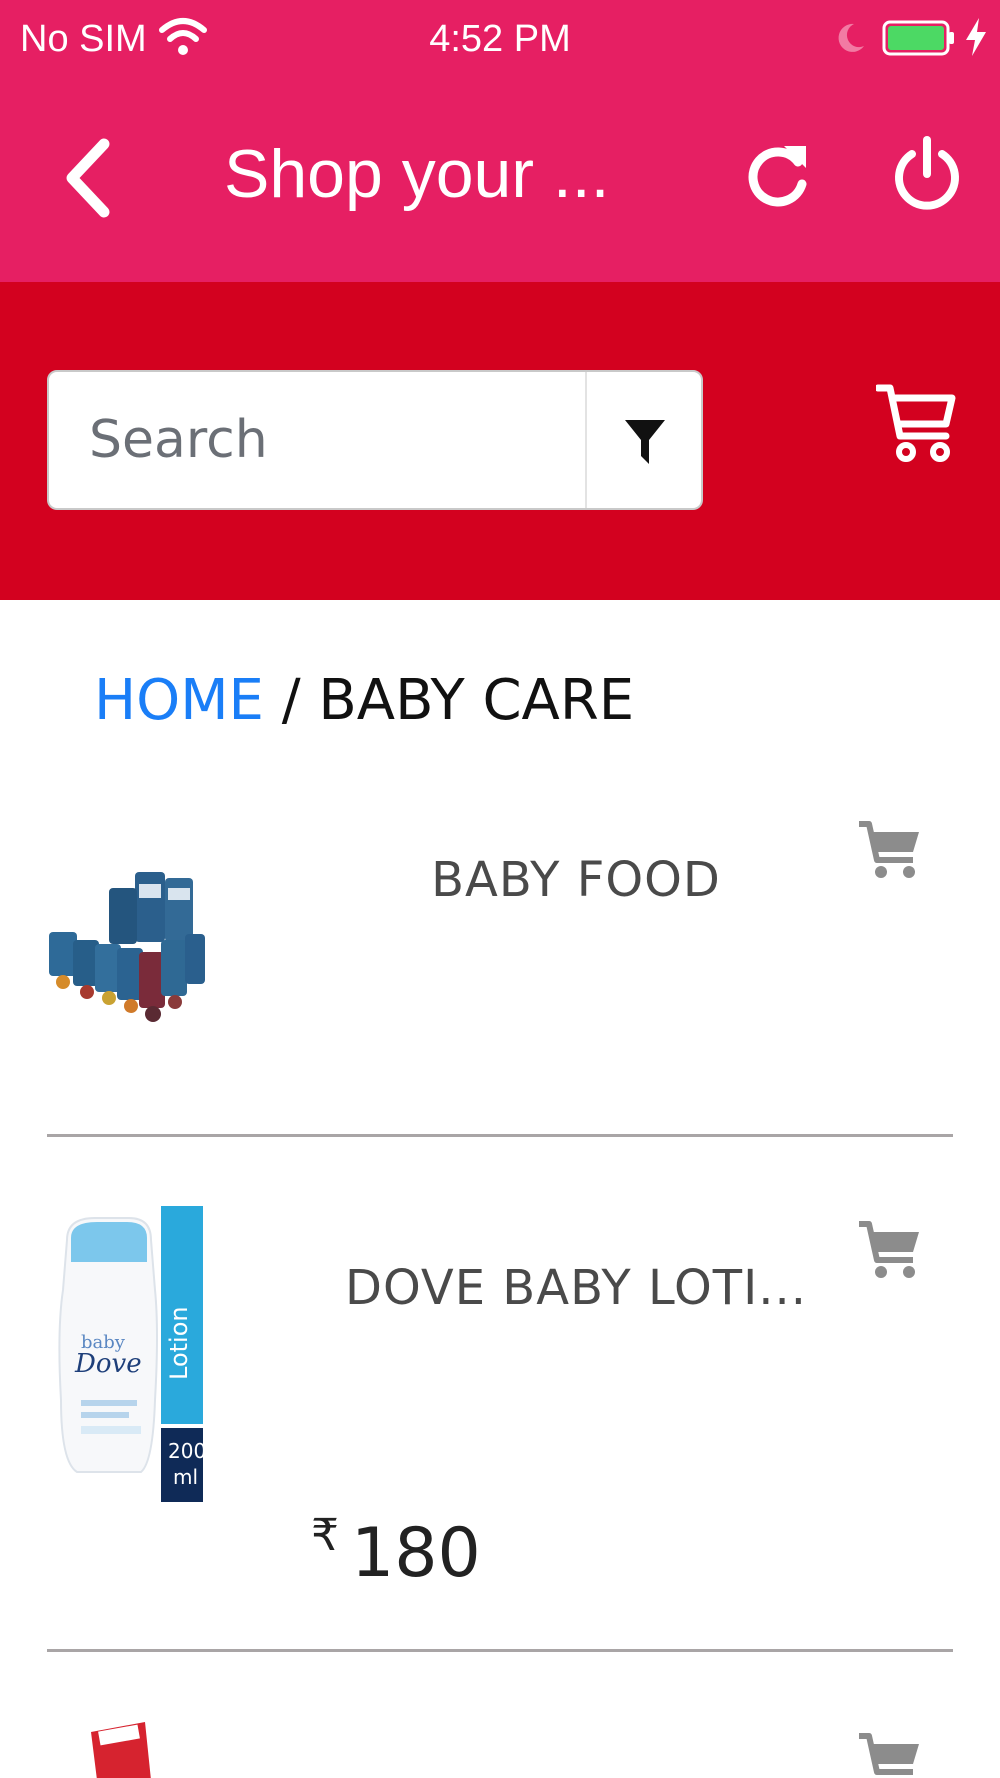 The width and height of the screenshot is (1000, 1778). What do you see at coordinates (416, 1553) in the screenshot?
I see `price-amount: 180` at bounding box center [416, 1553].